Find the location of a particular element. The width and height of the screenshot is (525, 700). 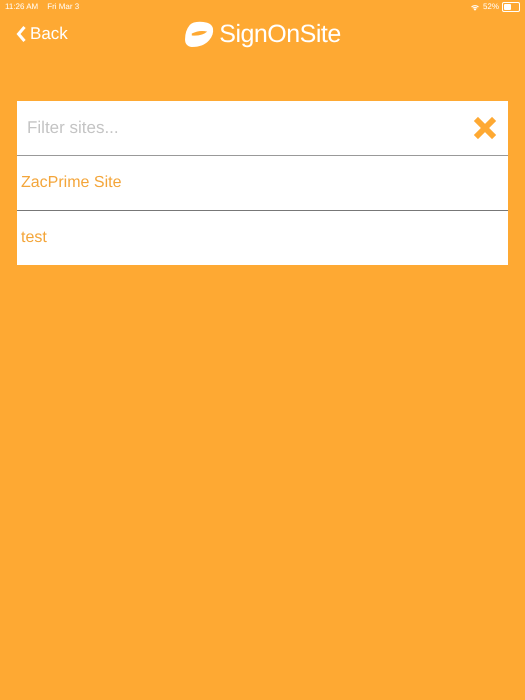

status-date: Fri Mar 3 is located at coordinates (63, 6).